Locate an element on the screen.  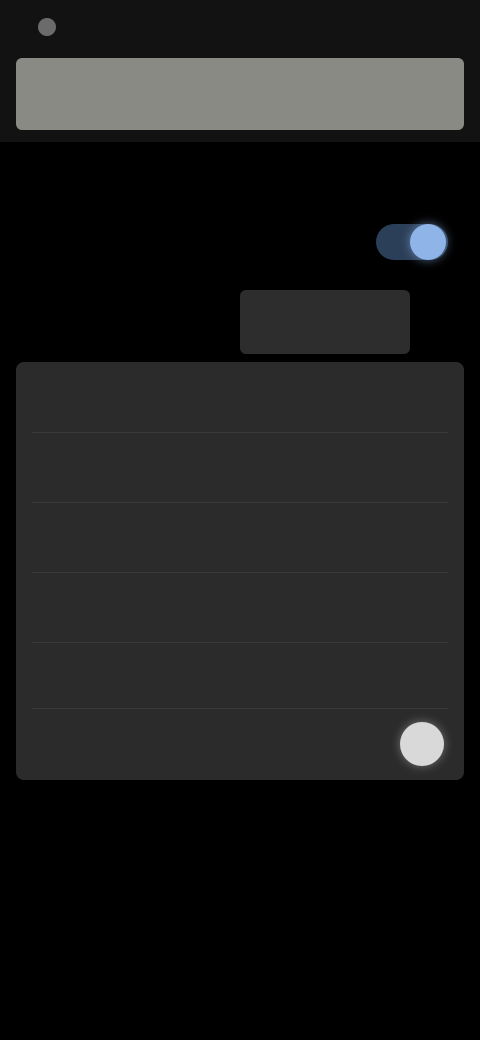
bottom-toggle-switch is located at coordinates (422, 744).